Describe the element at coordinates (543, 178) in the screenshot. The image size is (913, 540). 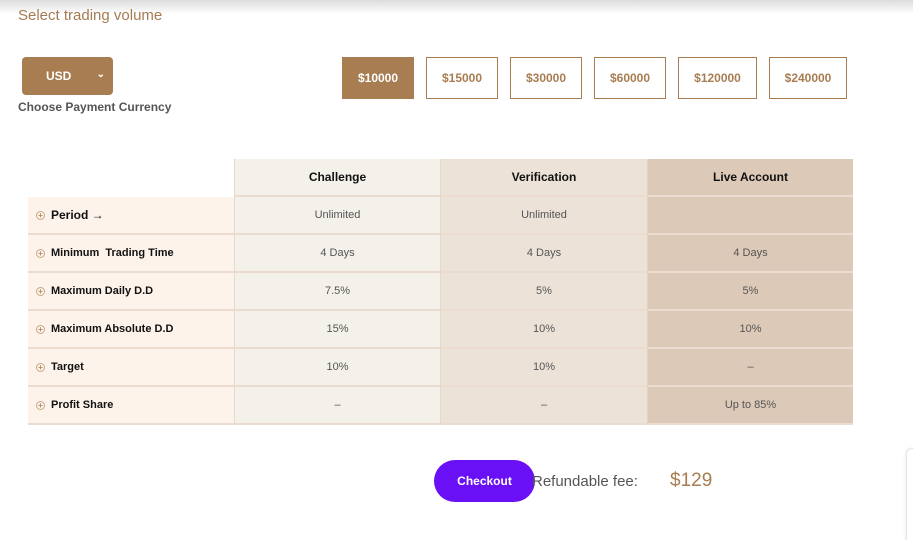
I see `column-header-verification: Verification` at that location.